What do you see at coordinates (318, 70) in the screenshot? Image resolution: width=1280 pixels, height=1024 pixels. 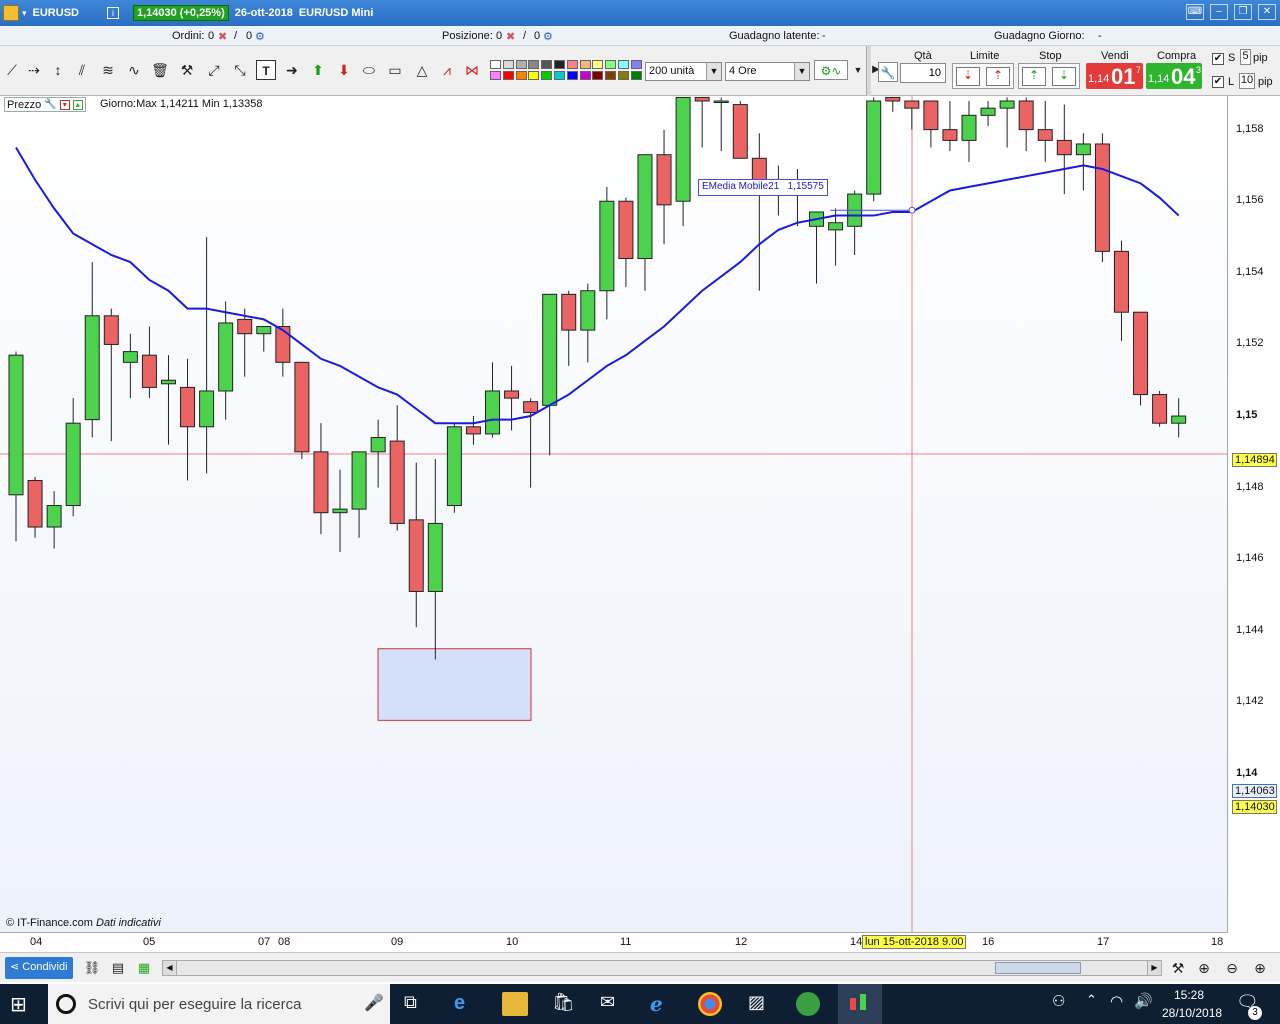 I see `arrow-up-tool-icon: ⬆` at bounding box center [318, 70].